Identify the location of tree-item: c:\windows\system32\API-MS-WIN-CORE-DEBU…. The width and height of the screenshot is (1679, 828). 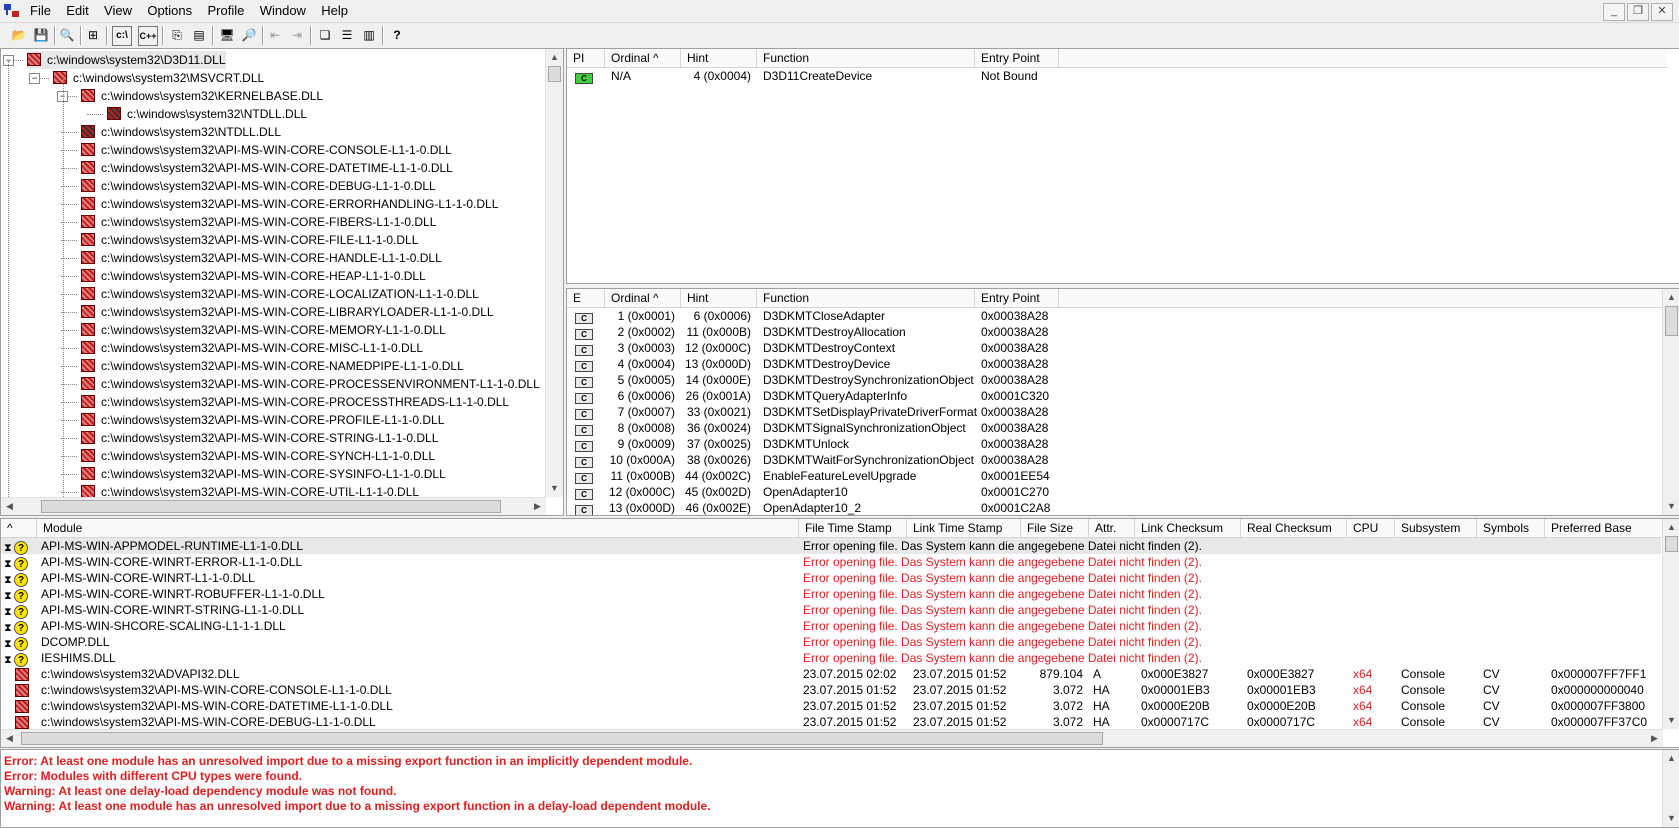
(258, 186).